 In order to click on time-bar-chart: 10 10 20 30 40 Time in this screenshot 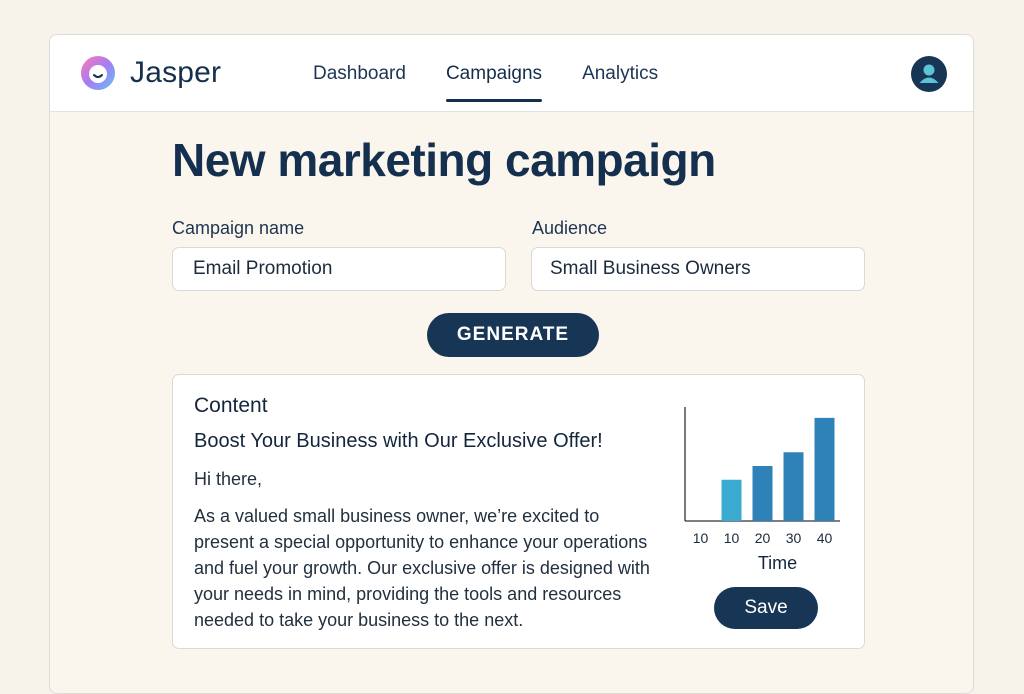, I will do `click(762, 490)`.